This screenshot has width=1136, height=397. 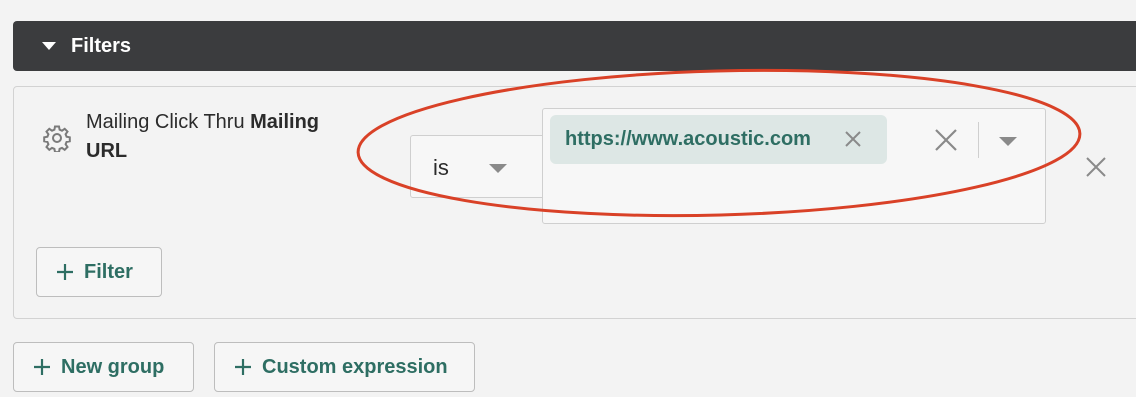 I want to click on clear-values-icon, so click(x=946, y=140).